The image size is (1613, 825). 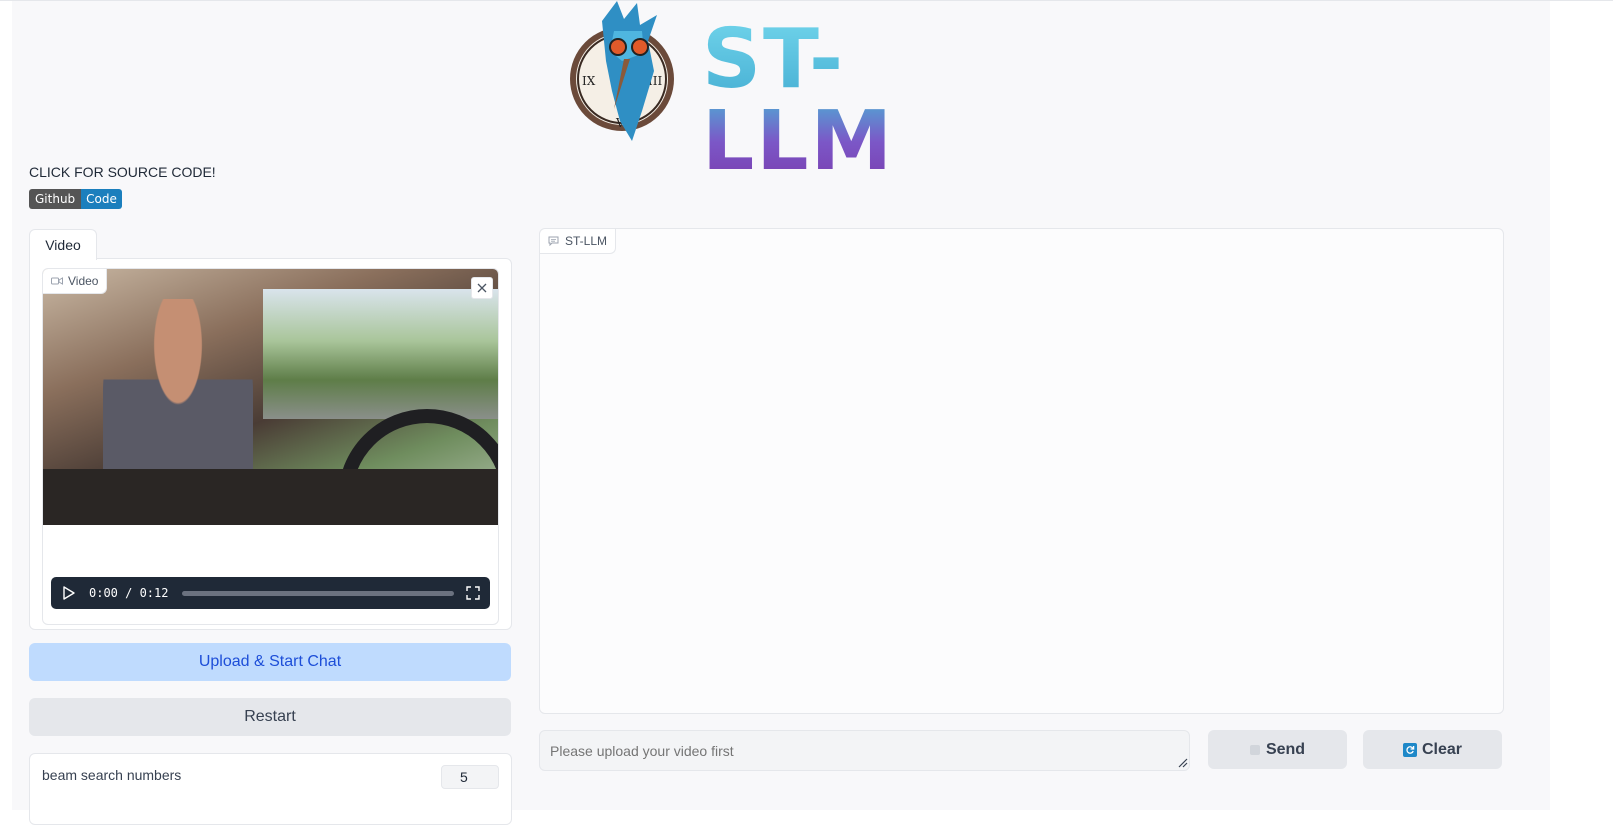 I want to click on resize-grip-icon, so click(x=1183, y=763).